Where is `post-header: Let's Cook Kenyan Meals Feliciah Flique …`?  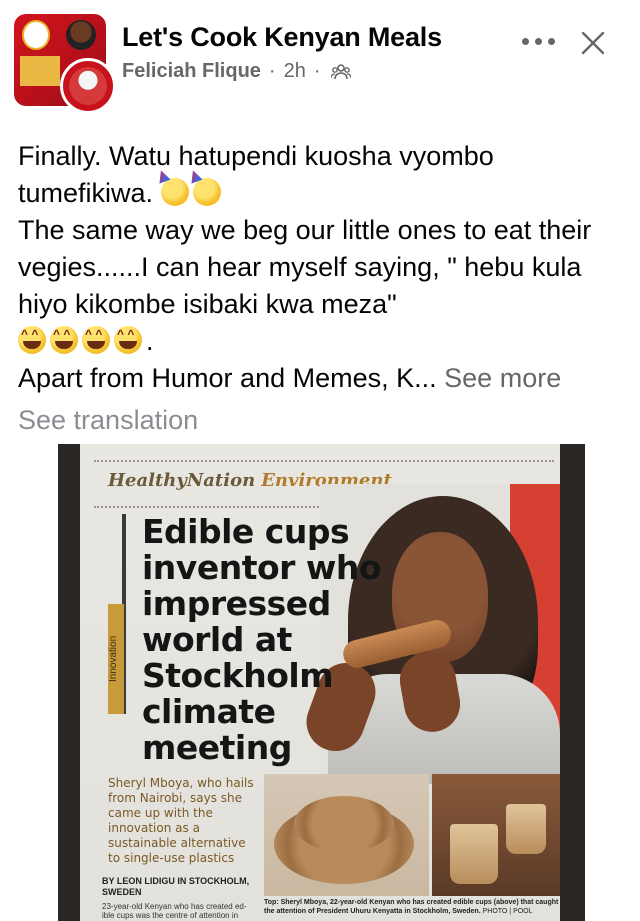 post-header: Let's Cook Kenyan Meals Feliciah Flique … is located at coordinates (320, 59).